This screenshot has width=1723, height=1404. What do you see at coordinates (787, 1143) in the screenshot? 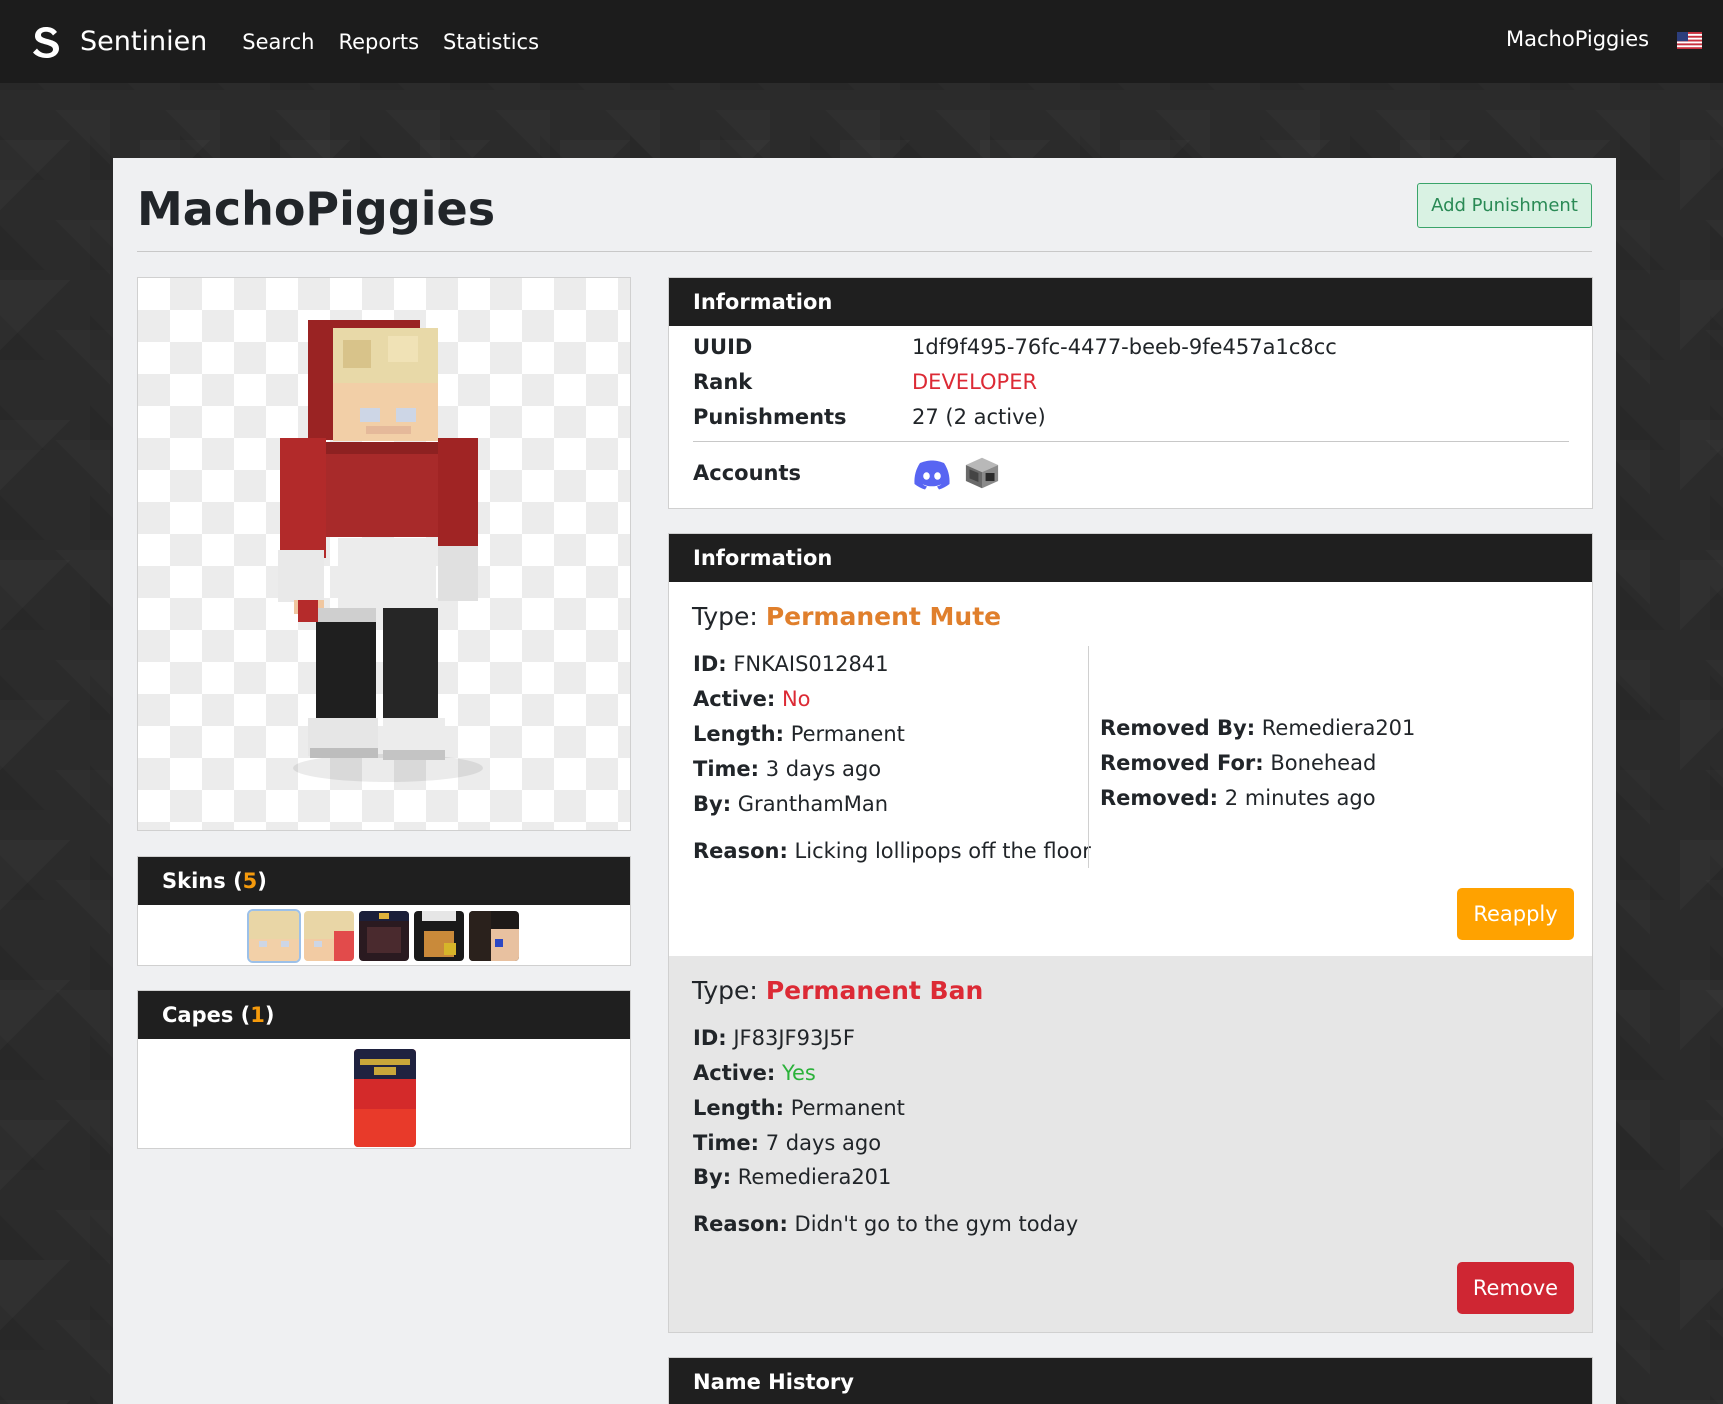
I see `punishment-time: Time: 7 days ago` at bounding box center [787, 1143].